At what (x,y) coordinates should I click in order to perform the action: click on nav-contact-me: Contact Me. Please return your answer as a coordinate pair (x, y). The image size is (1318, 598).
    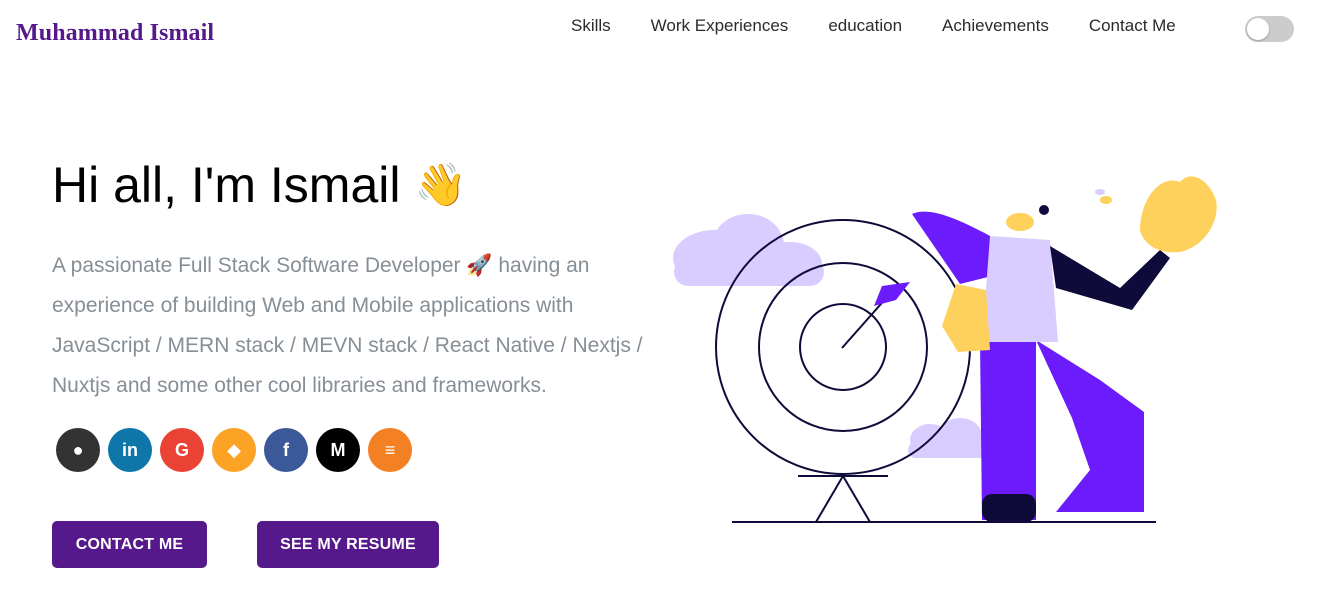
    Looking at the image, I should click on (1132, 26).